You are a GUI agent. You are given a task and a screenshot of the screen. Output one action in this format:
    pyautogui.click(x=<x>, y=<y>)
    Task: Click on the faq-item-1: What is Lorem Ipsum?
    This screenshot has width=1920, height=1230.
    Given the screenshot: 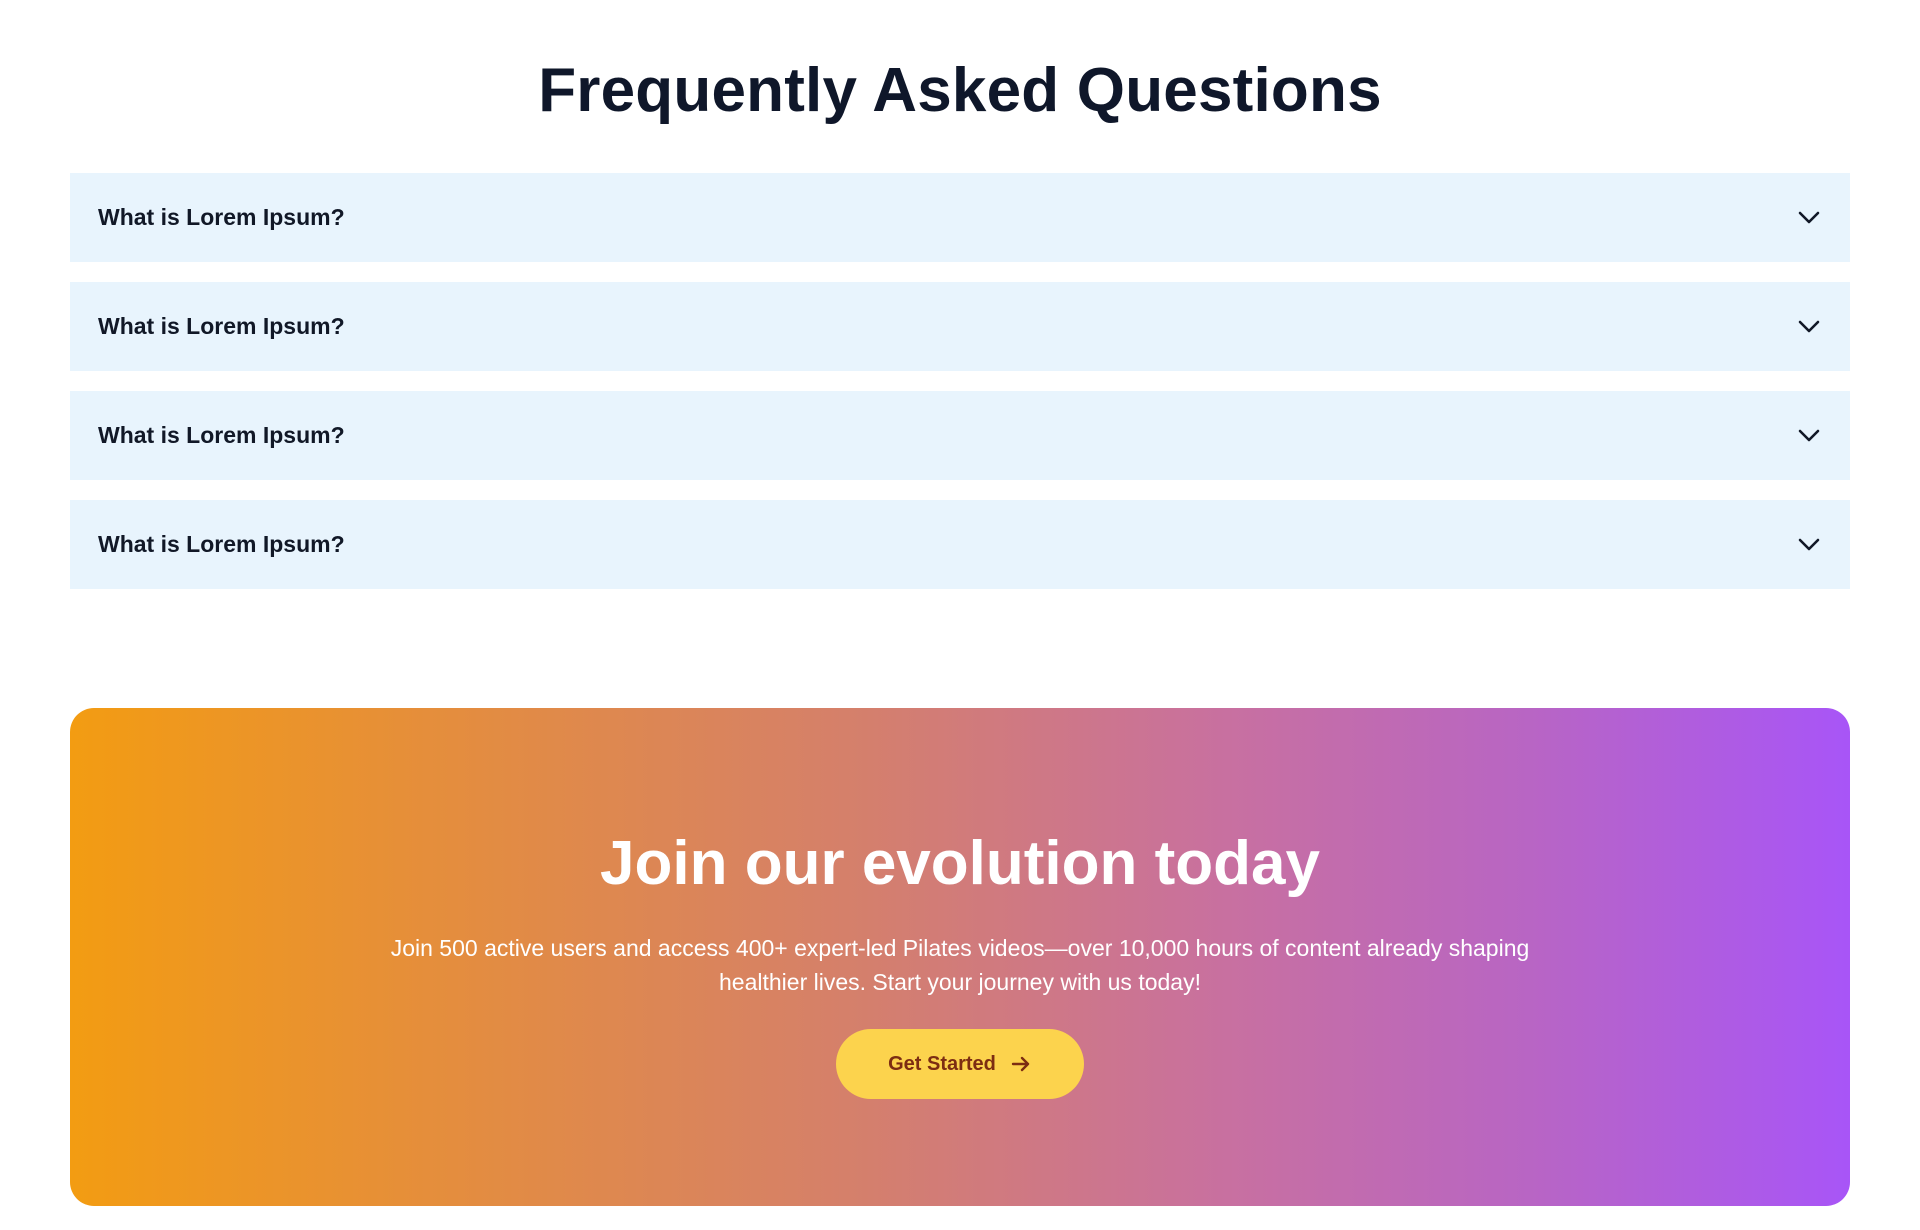 What is the action you would take?
    pyautogui.click(x=960, y=217)
    